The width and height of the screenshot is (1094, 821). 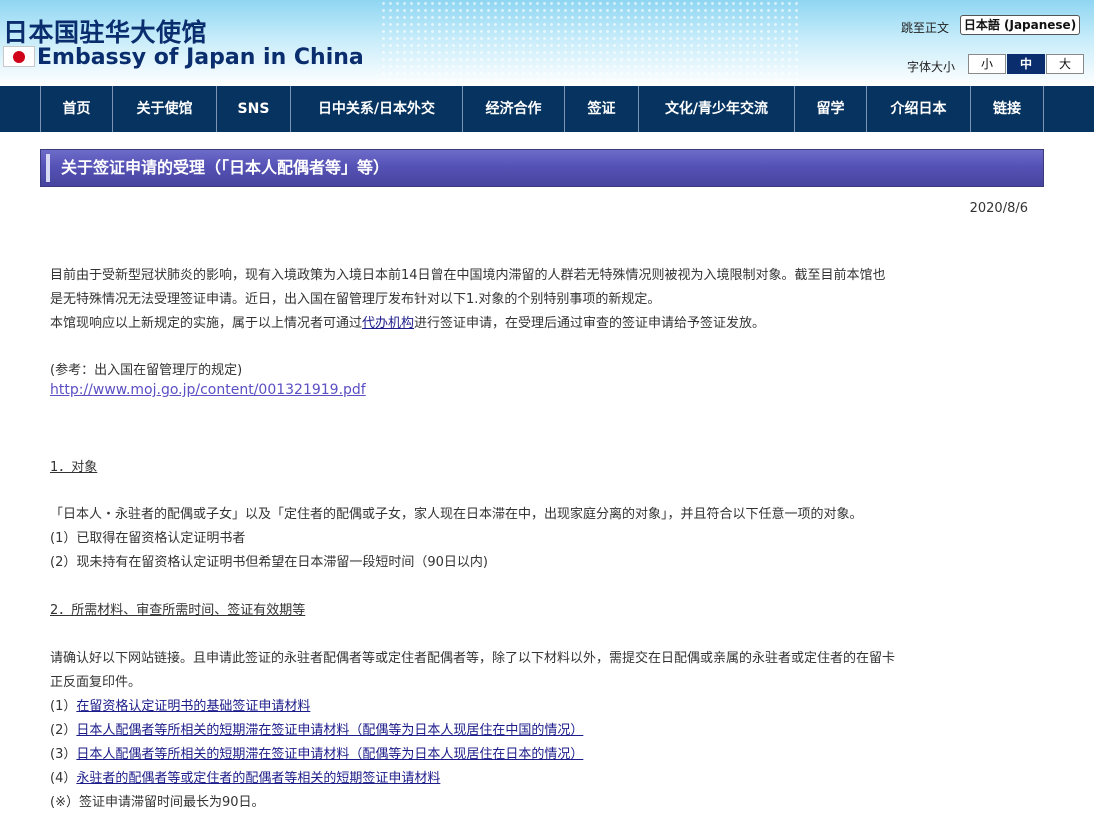 I want to click on intro-line-3-end: 进行签证申请，在受理后通过审查的签证申请给予签证发放。, so click(x=590, y=323).